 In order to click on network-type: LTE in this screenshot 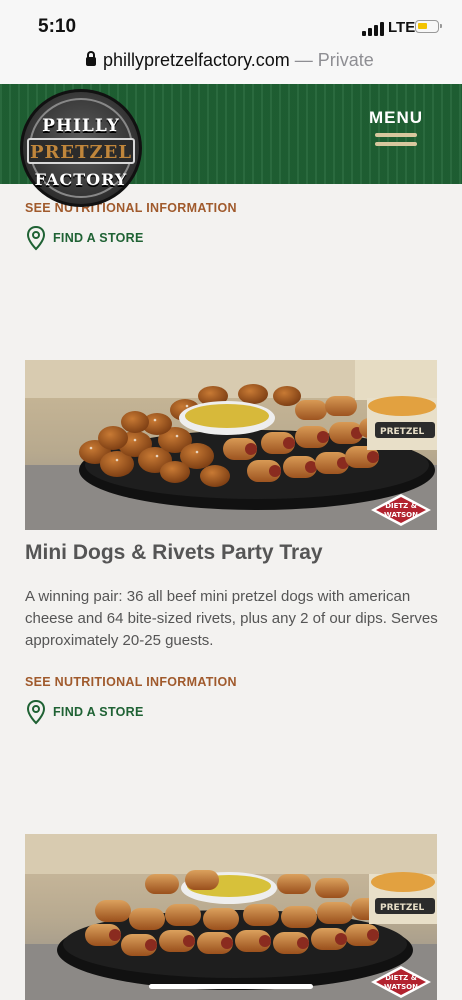, I will do `click(402, 27)`.